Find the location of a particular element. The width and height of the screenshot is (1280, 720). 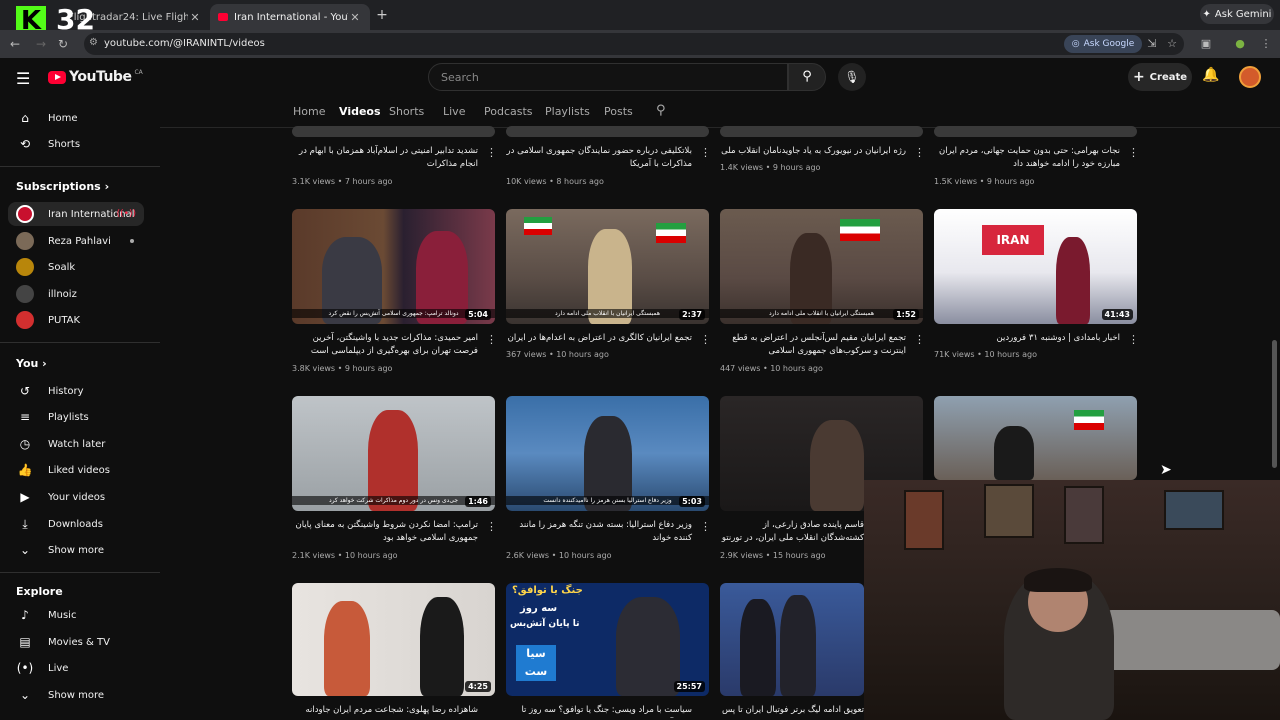

bookmark-star-icon: ☆ is located at coordinates (1172, 44).